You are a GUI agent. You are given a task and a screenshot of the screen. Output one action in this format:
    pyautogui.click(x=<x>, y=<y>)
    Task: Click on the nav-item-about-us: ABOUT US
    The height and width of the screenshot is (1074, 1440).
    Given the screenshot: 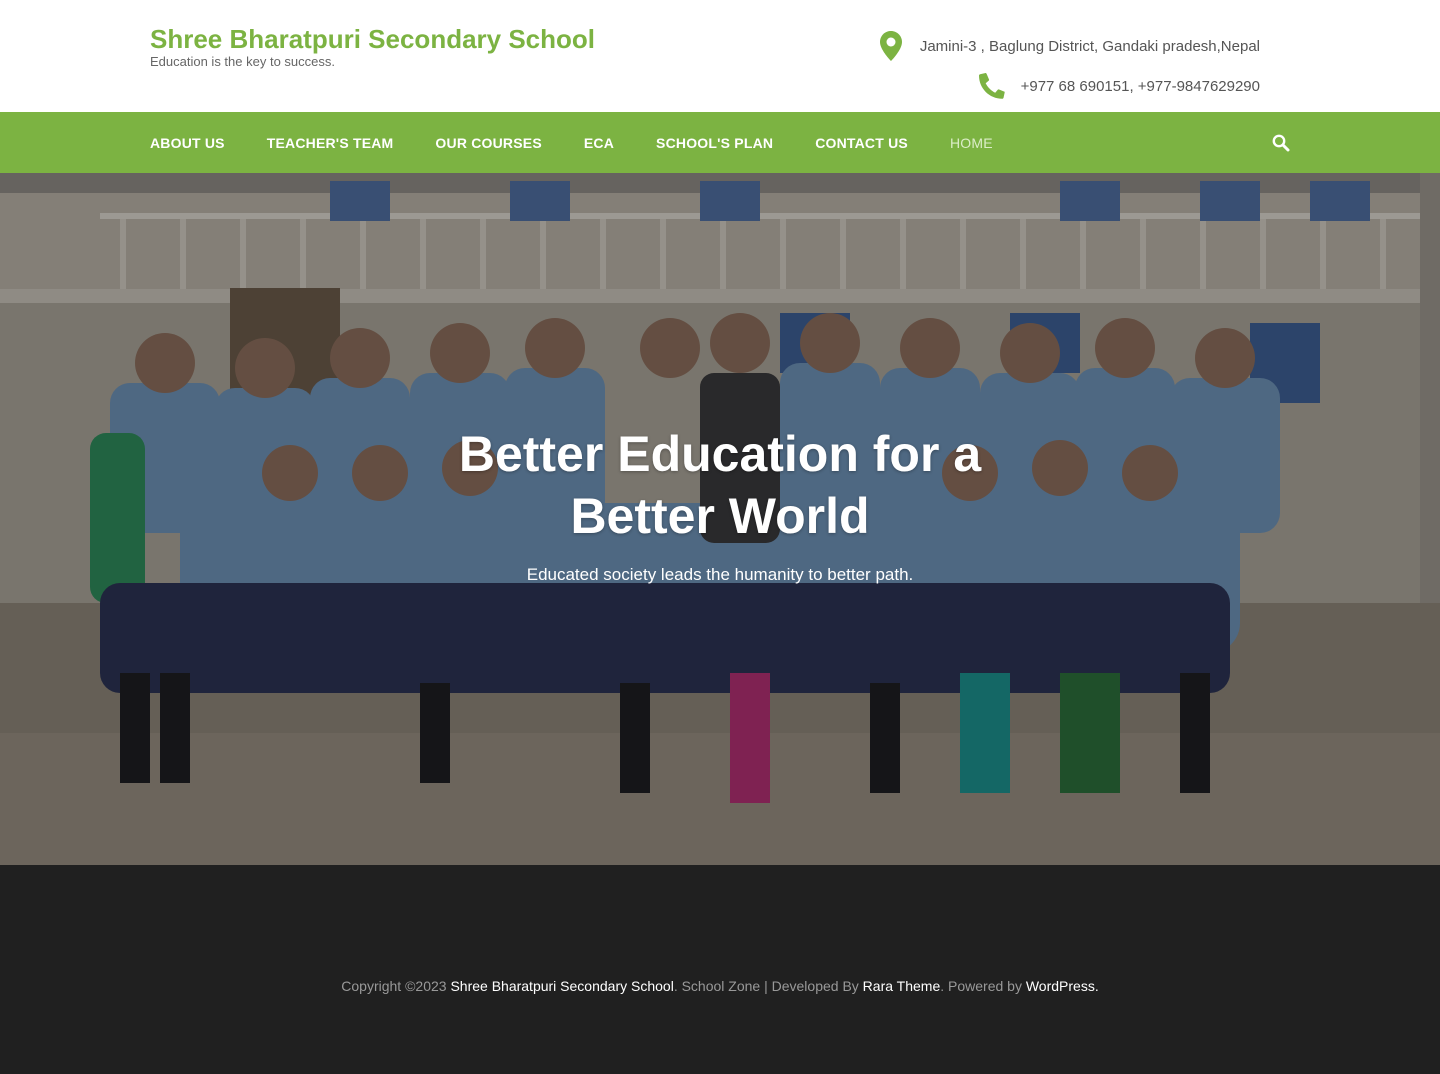 What is the action you would take?
    pyautogui.click(x=187, y=143)
    